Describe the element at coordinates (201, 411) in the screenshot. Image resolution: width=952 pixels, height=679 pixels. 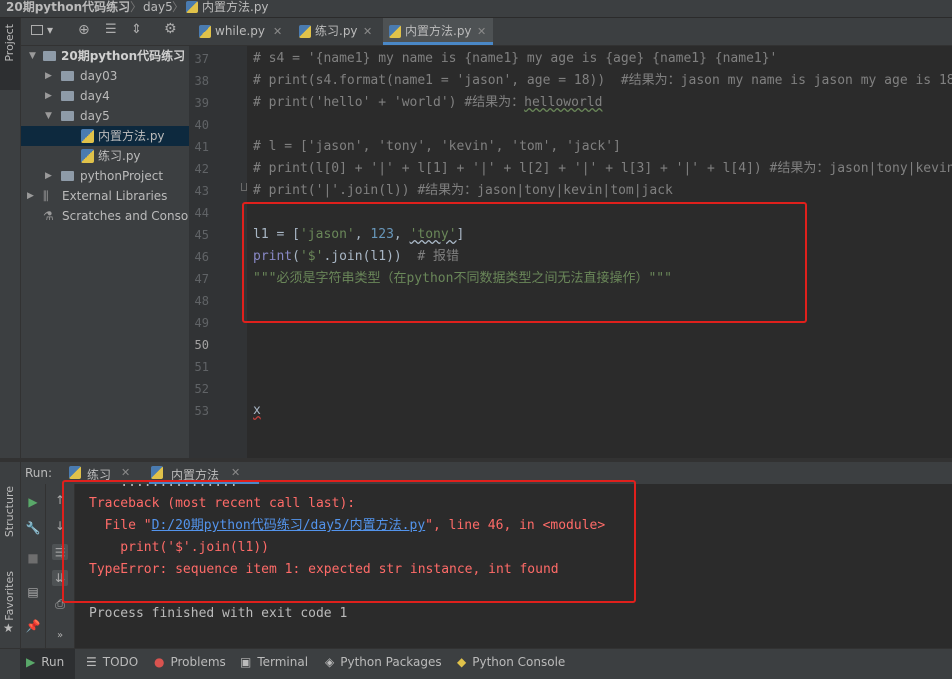
I see `line-number: 53` at that location.